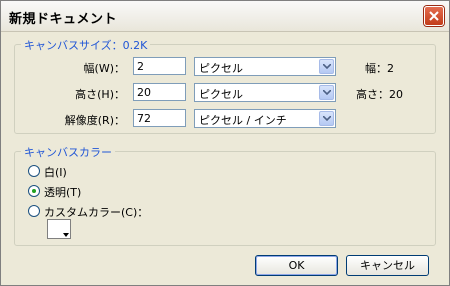  Describe the element at coordinates (86, 45) in the screenshot. I see `canvas-size-legend: キャンバスサイズ：0.2K` at that location.